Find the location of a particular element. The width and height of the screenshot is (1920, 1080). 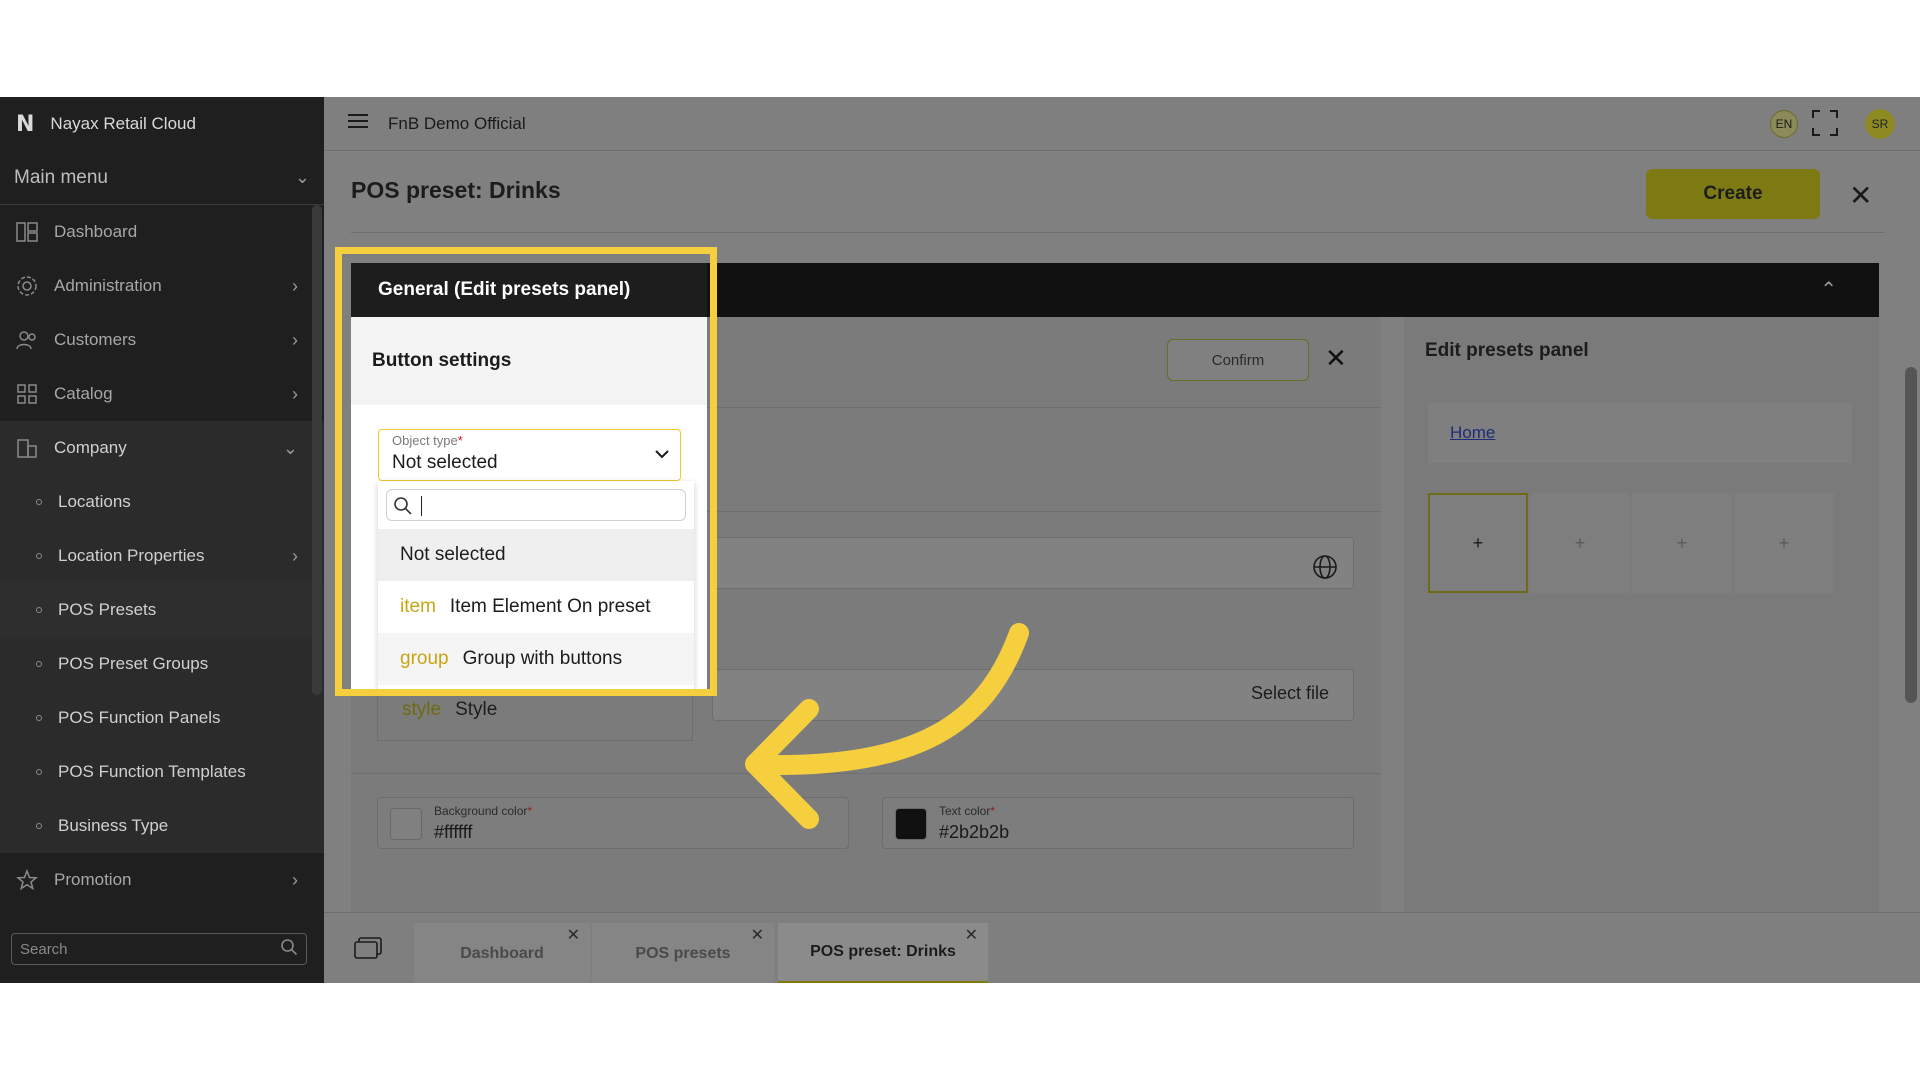

search-icon is located at coordinates (289, 949).